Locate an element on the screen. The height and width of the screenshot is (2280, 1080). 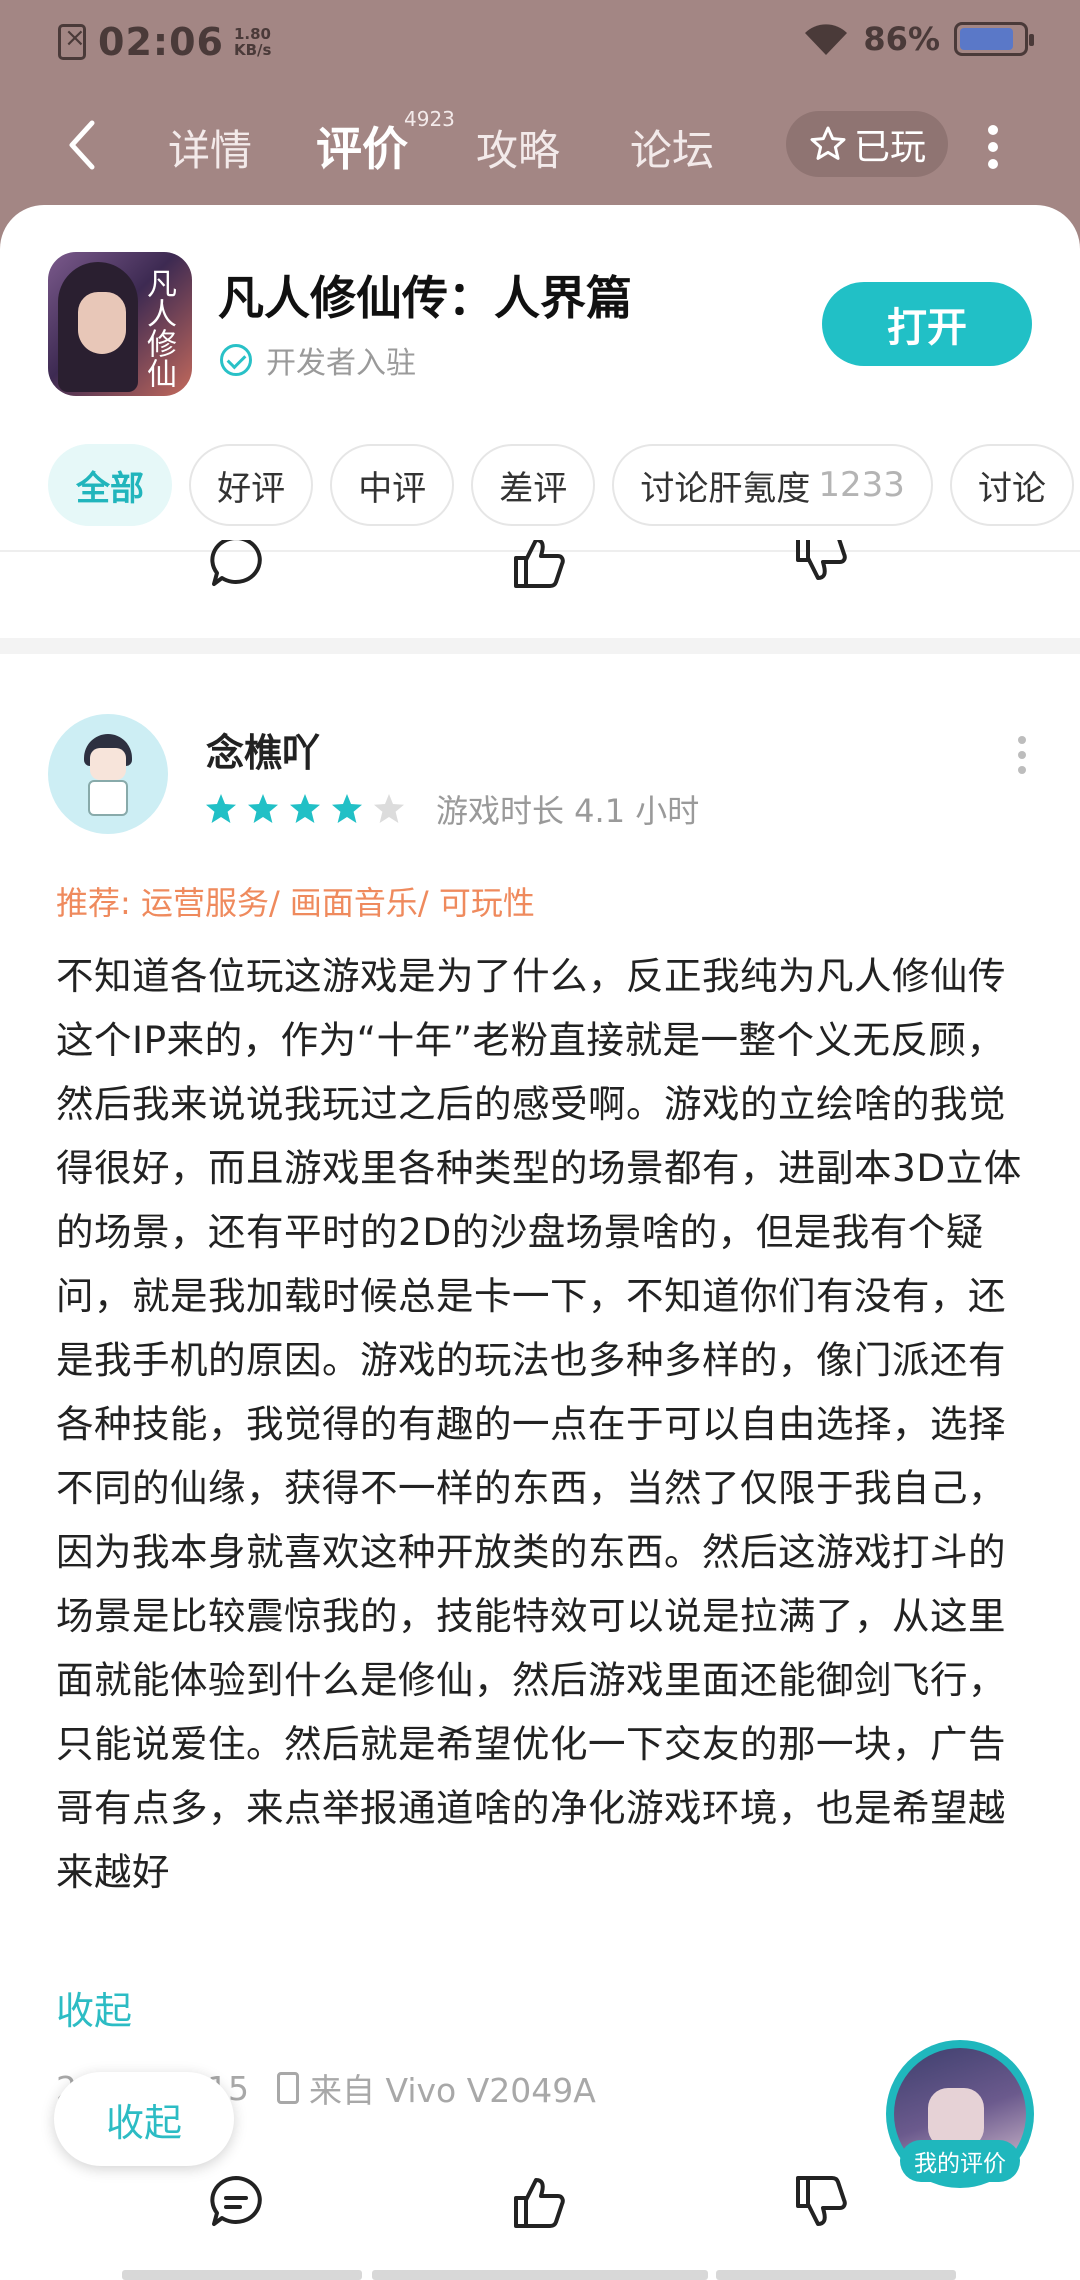
review-more-icon is located at coordinates (1022, 756).